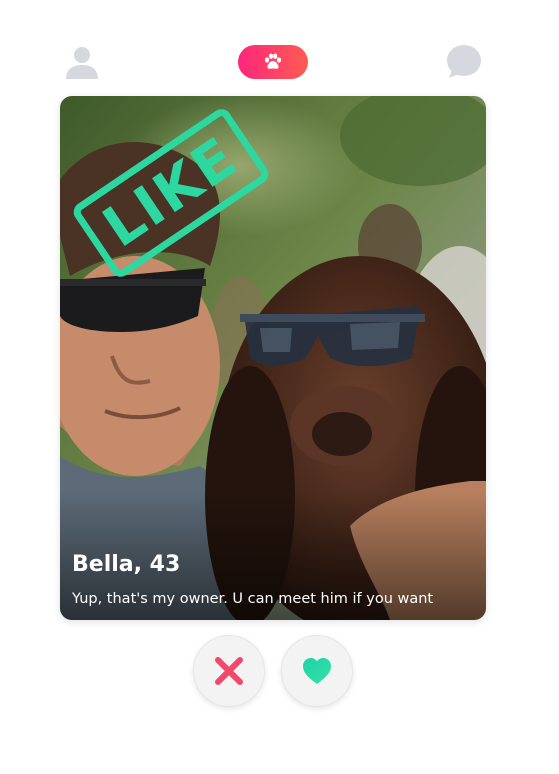  What do you see at coordinates (126, 564) in the screenshot?
I see `profile-name-age: Bella, 43` at bounding box center [126, 564].